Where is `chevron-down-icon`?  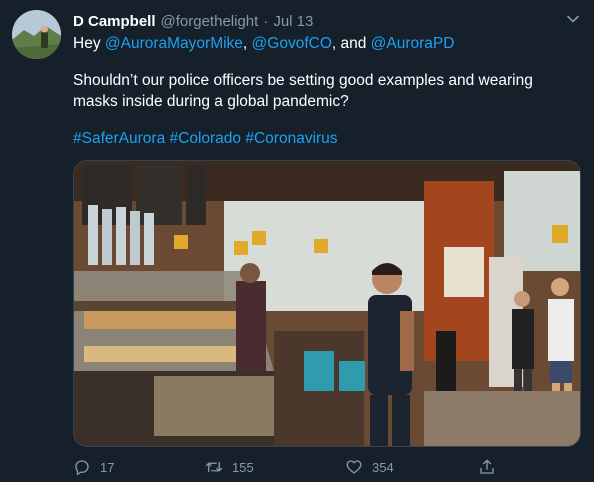
chevron-down-icon is located at coordinates (573, 19).